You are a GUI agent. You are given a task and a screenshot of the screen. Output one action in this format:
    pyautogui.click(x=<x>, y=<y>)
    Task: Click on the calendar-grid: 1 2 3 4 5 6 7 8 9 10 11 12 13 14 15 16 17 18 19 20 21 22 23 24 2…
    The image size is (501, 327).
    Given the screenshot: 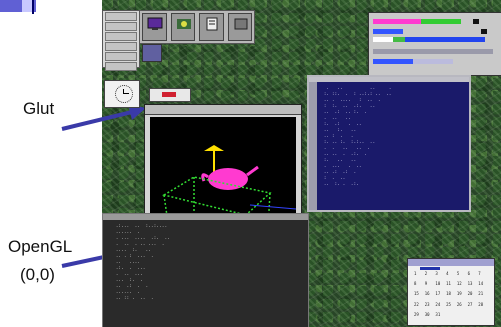 What is the action you would take?
    pyautogui.click(x=451, y=296)
    